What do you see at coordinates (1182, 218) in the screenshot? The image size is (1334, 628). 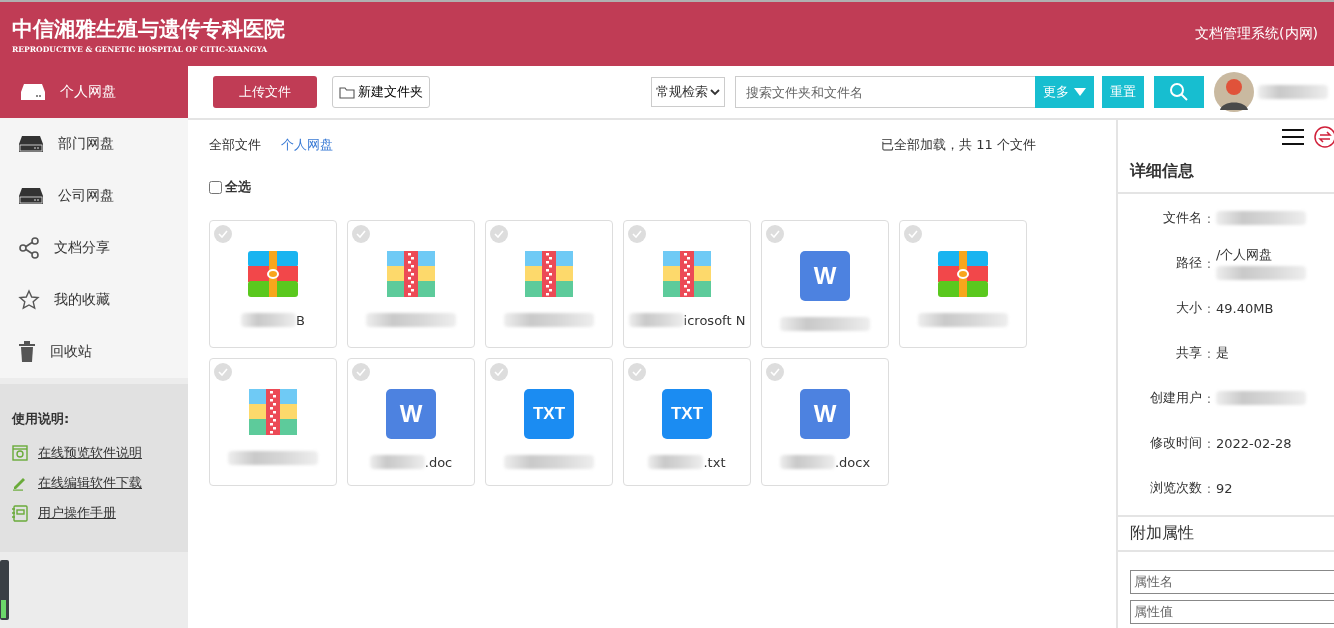 I see `detail-label: 文件名` at bounding box center [1182, 218].